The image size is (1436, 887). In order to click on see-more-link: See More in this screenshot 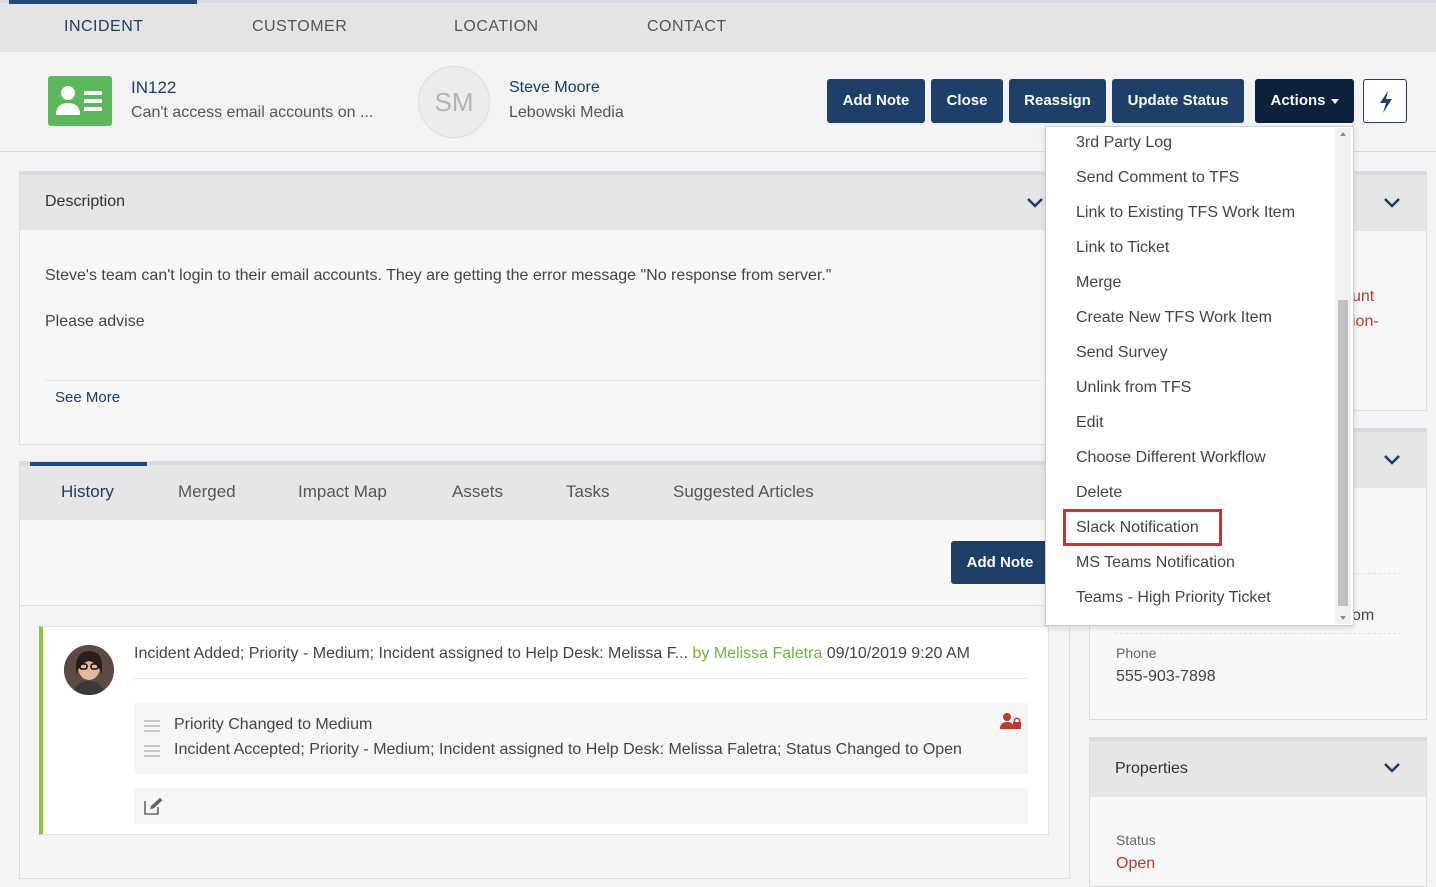, I will do `click(87, 397)`.